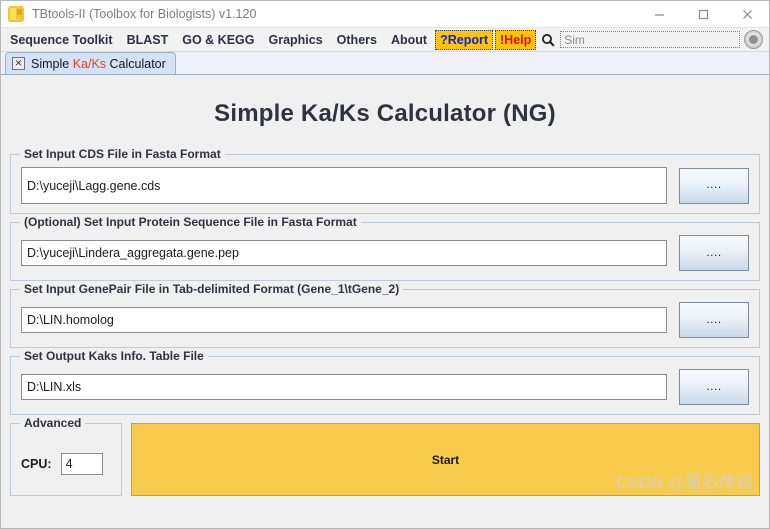  What do you see at coordinates (409, 40) in the screenshot?
I see `menu-item-about: About` at bounding box center [409, 40].